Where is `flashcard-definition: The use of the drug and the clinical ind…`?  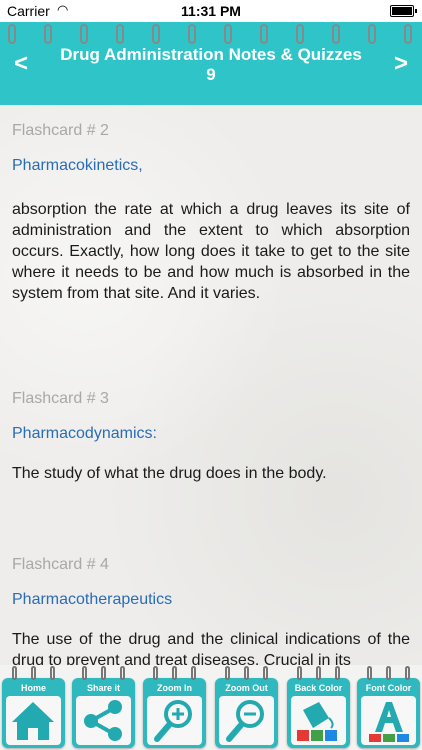
flashcard-definition: The use of the drug and the clinical ind… is located at coordinates (211, 648).